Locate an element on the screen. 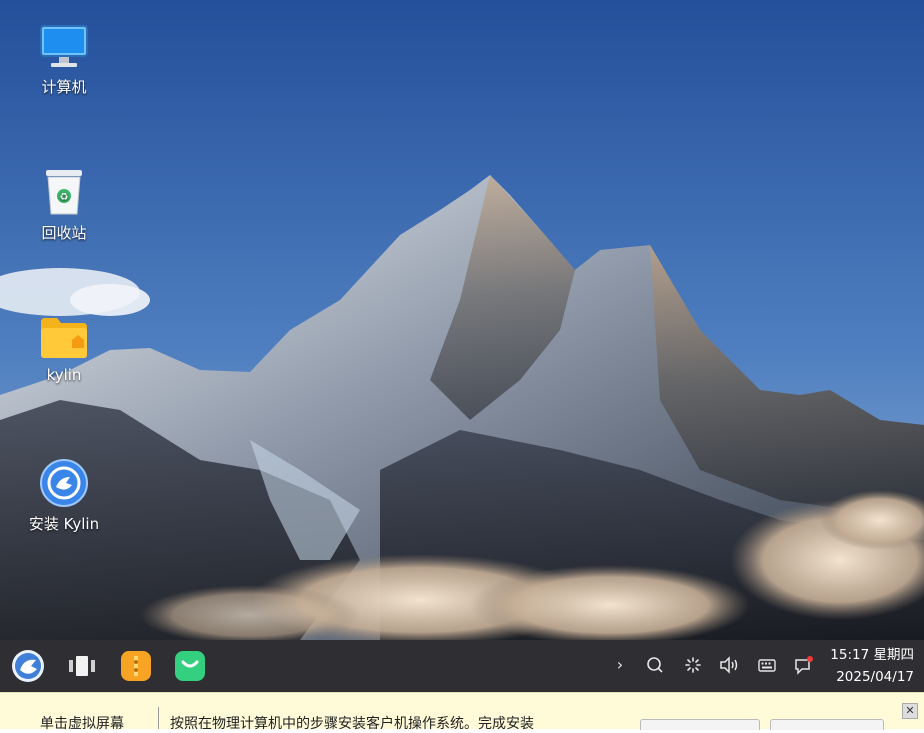 This screenshot has width=924, height=733. desktop-icon-label: 回收站 is located at coordinates (64, 233).